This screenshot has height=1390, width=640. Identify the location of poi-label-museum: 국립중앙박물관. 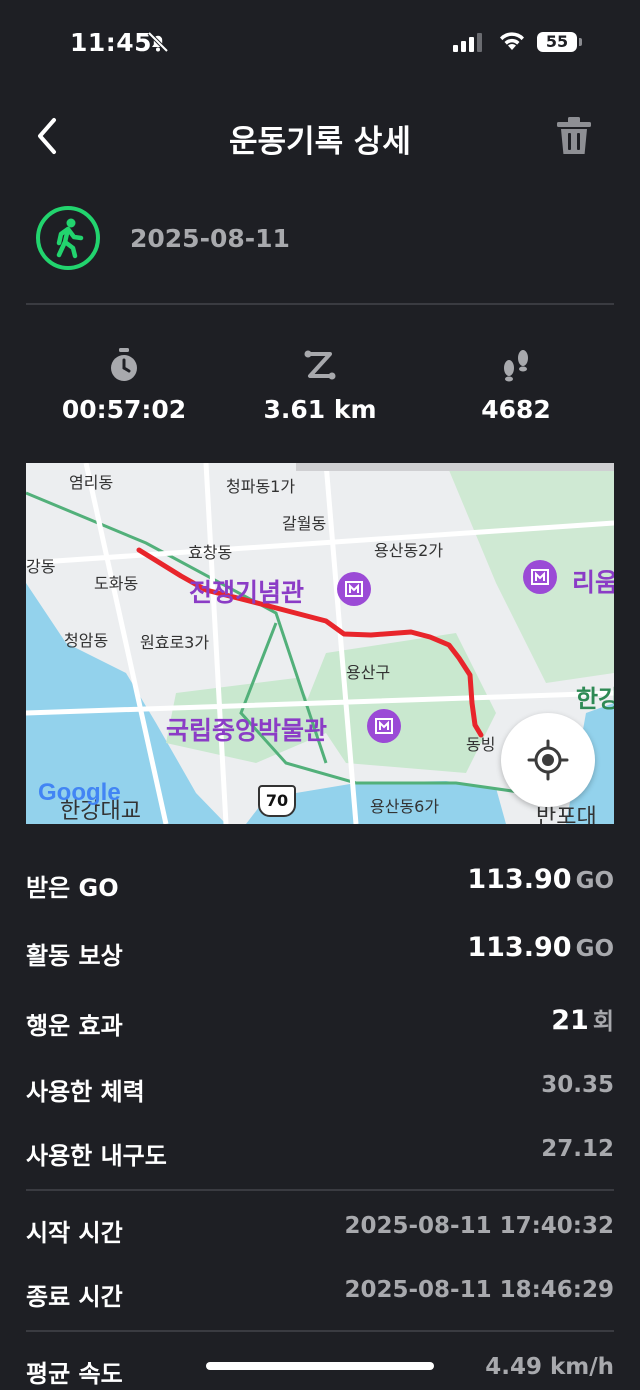
(246, 729).